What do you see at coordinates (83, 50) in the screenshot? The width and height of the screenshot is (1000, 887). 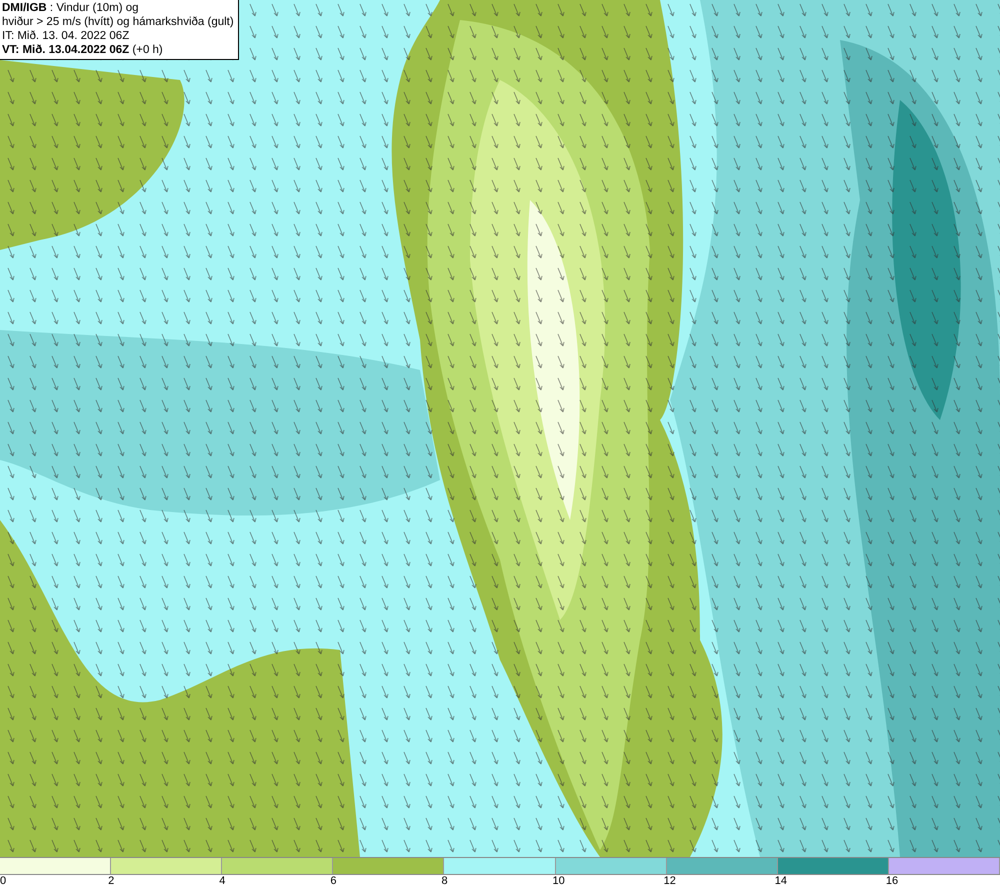 I see `info-text: VT: Mið. 13.04.2022 06Z (+0 h)` at bounding box center [83, 50].